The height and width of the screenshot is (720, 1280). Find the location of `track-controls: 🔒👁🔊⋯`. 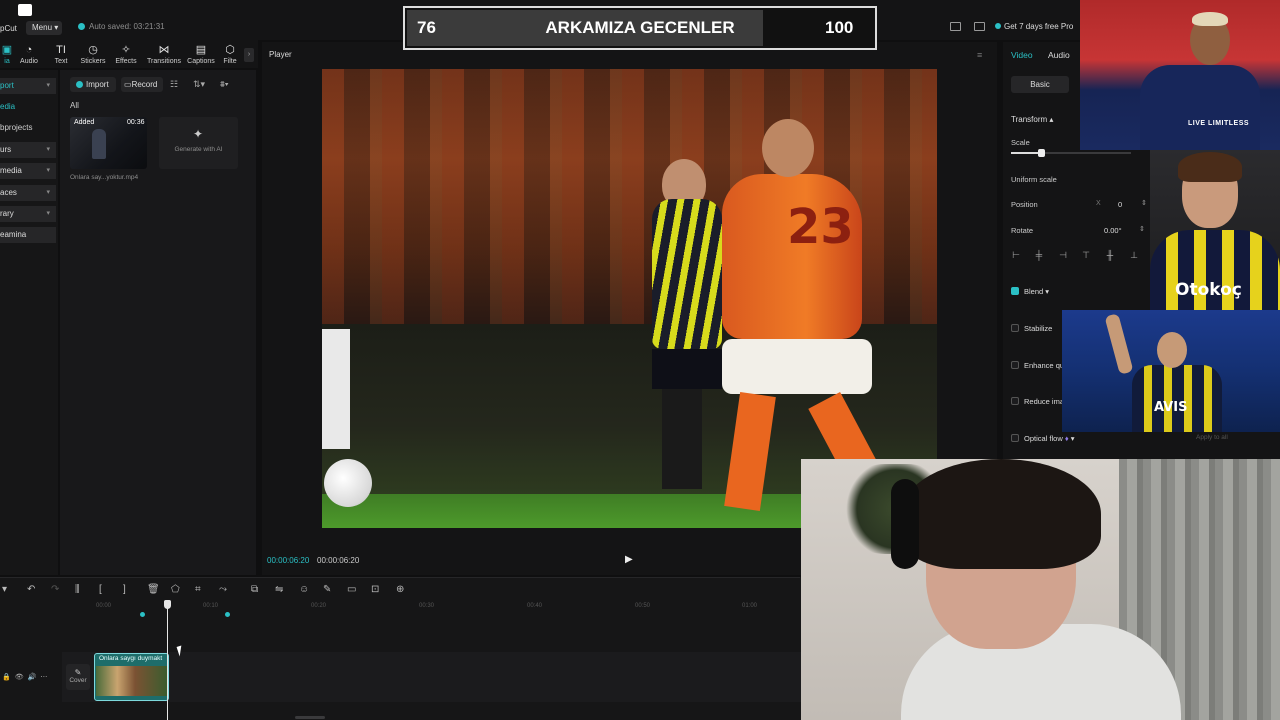

track-controls: 🔒👁🔊⋯ is located at coordinates (26, 677).